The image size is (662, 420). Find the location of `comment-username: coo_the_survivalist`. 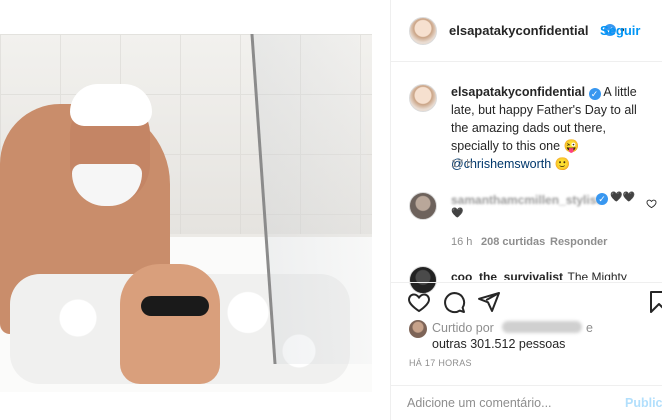

comment-username: coo_the_survivalist is located at coordinates (507, 275).